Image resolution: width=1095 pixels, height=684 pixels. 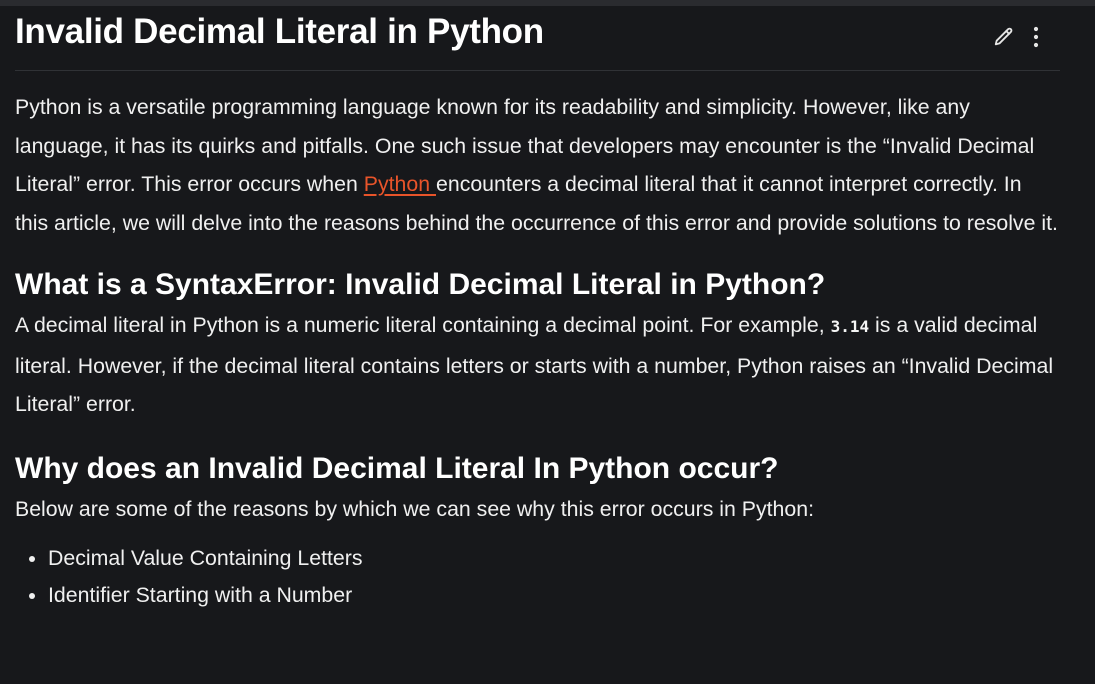 What do you see at coordinates (1036, 37) in the screenshot?
I see `more-vertical-icon` at bounding box center [1036, 37].